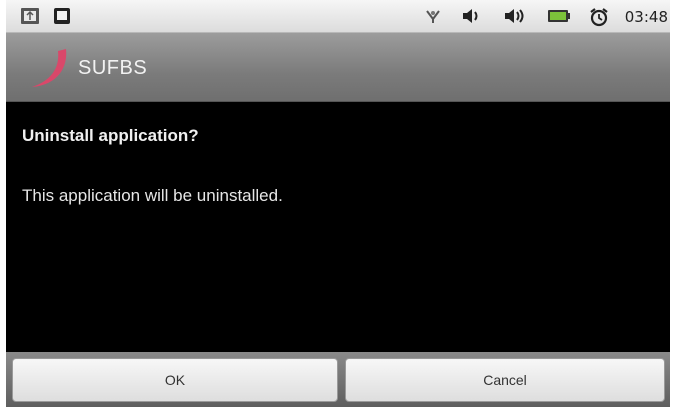 This screenshot has height=407, width=676. I want to click on usb-icon, so click(30, 16).